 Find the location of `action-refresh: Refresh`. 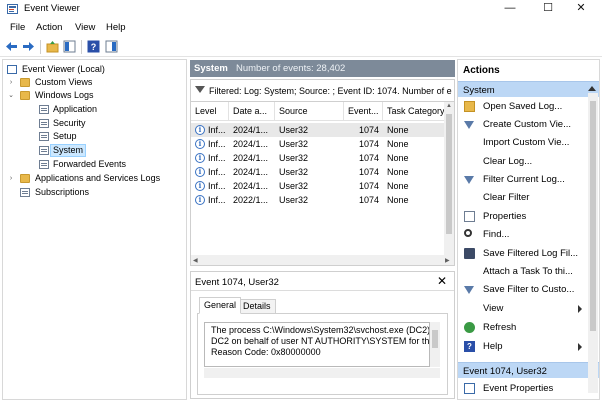

action-refresh: Refresh is located at coordinates (528, 327).